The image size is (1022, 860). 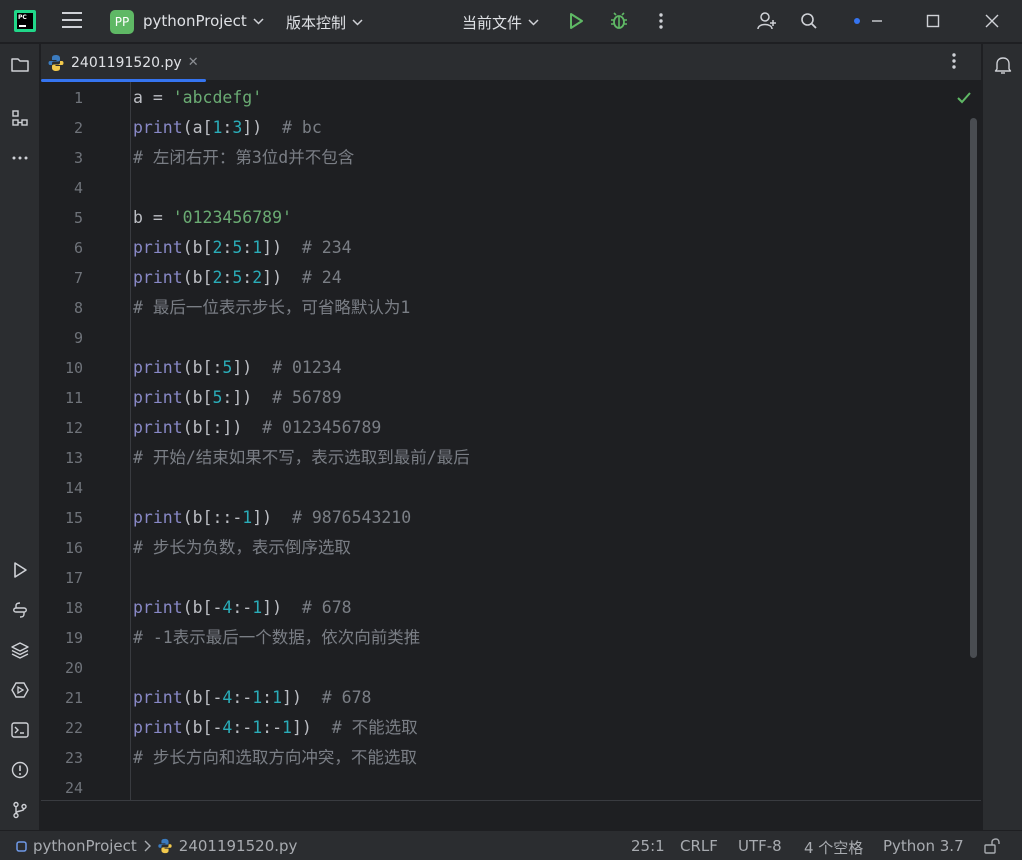 I want to click on code-text: # 左闭右开：第3位d并不包含, so click(x=243, y=158).